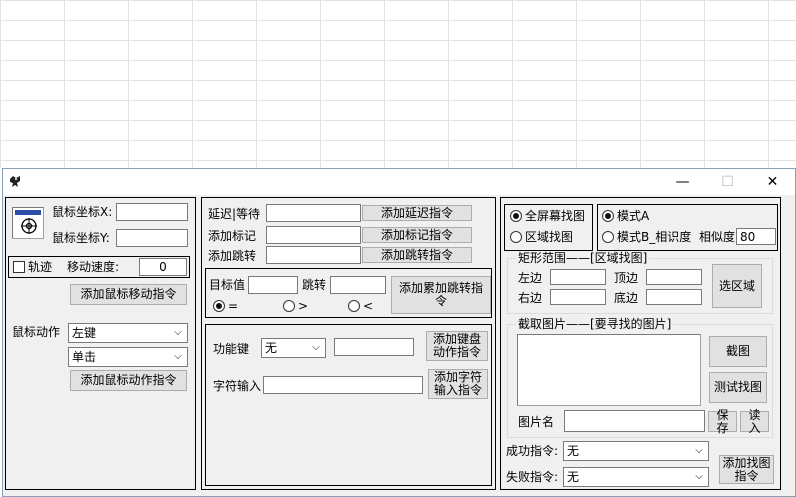  What do you see at coordinates (84, 333) in the screenshot?
I see `mouse-button-value: 左键` at bounding box center [84, 333].